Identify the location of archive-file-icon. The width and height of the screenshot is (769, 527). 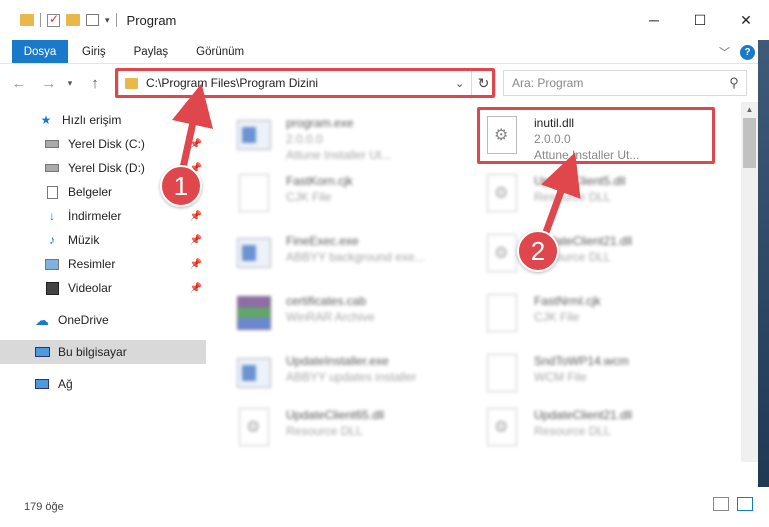
(254, 314).